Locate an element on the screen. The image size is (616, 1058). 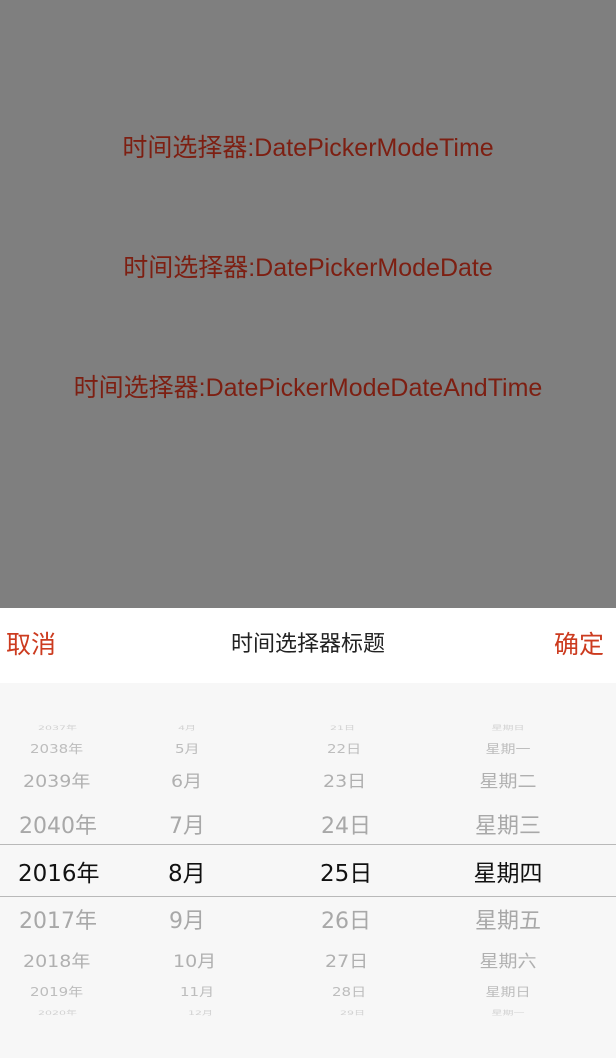
year-option: 2040年 is located at coordinates (58, 824).